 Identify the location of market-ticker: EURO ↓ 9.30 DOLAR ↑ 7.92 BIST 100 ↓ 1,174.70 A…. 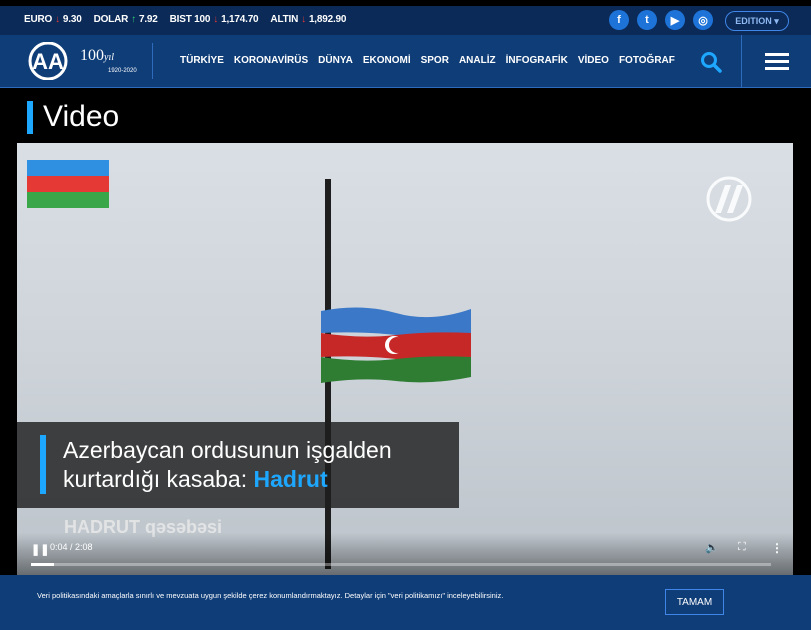
(185, 19).